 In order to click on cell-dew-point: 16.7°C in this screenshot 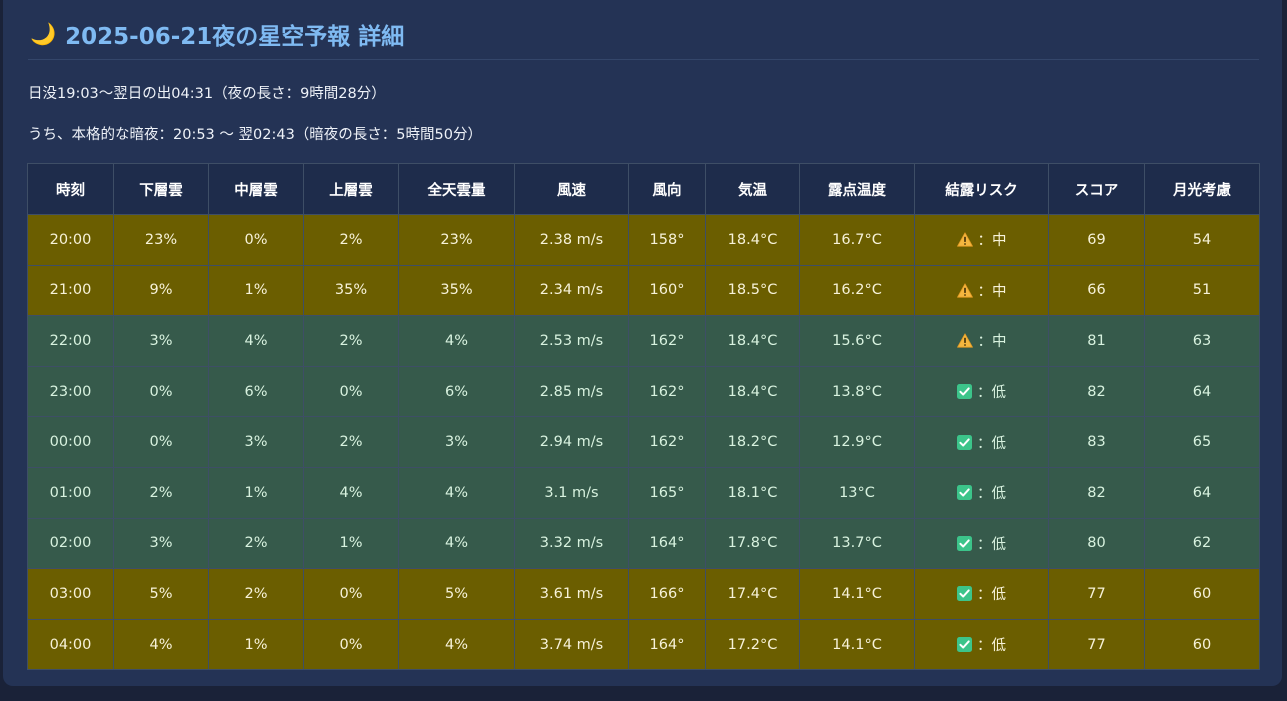, I will do `click(857, 240)`.